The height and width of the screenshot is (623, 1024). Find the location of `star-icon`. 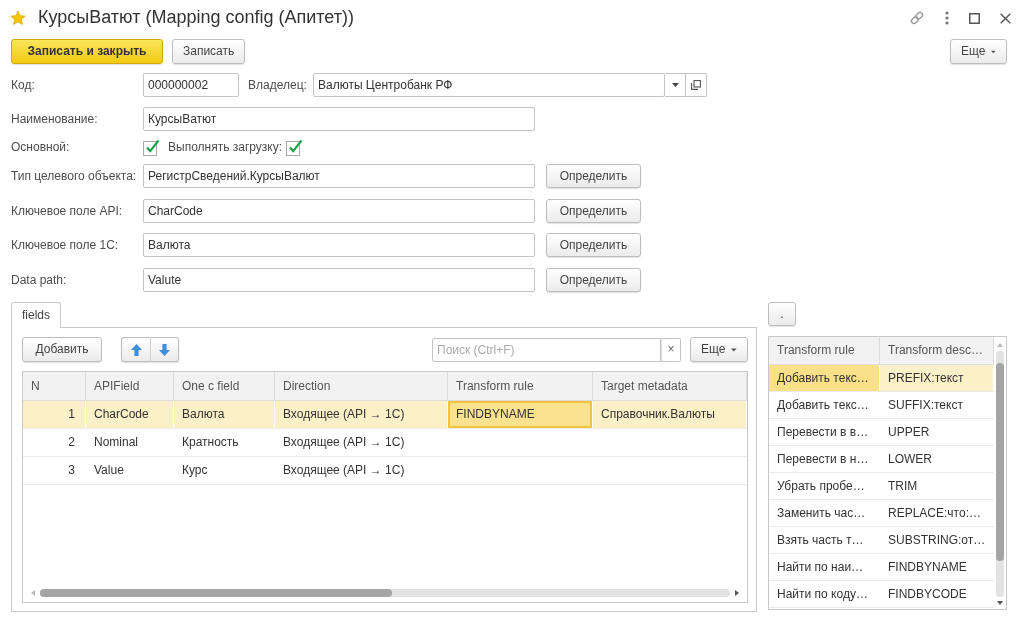

star-icon is located at coordinates (18, 18).